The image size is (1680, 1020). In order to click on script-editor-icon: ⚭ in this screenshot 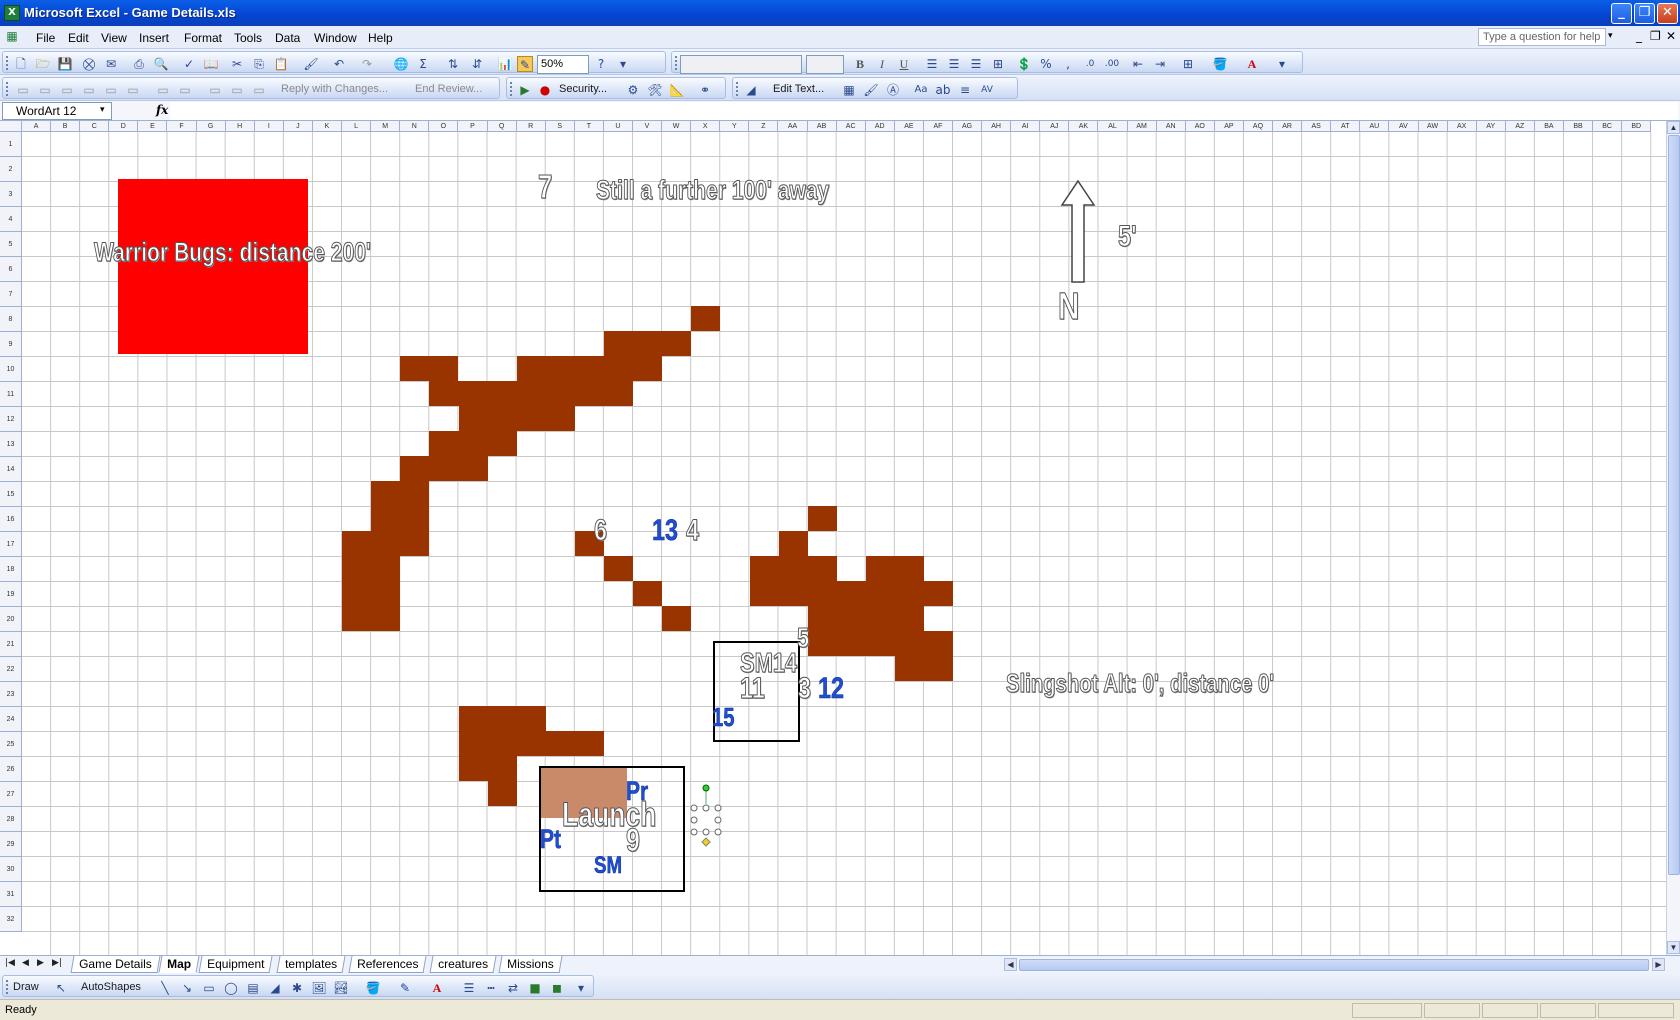, I will do `click(705, 90)`.